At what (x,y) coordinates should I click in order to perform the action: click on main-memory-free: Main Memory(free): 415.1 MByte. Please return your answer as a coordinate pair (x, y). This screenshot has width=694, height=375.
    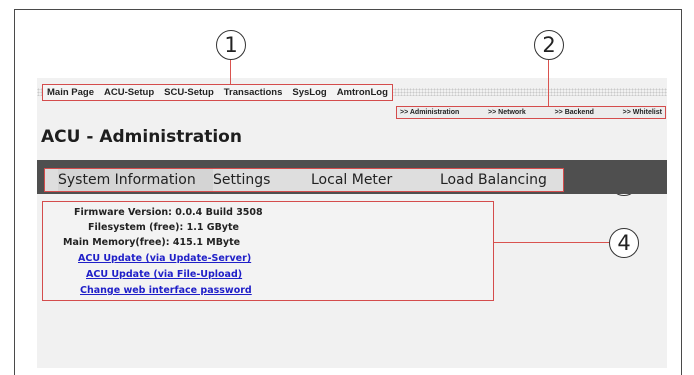
    Looking at the image, I should click on (152, 242).